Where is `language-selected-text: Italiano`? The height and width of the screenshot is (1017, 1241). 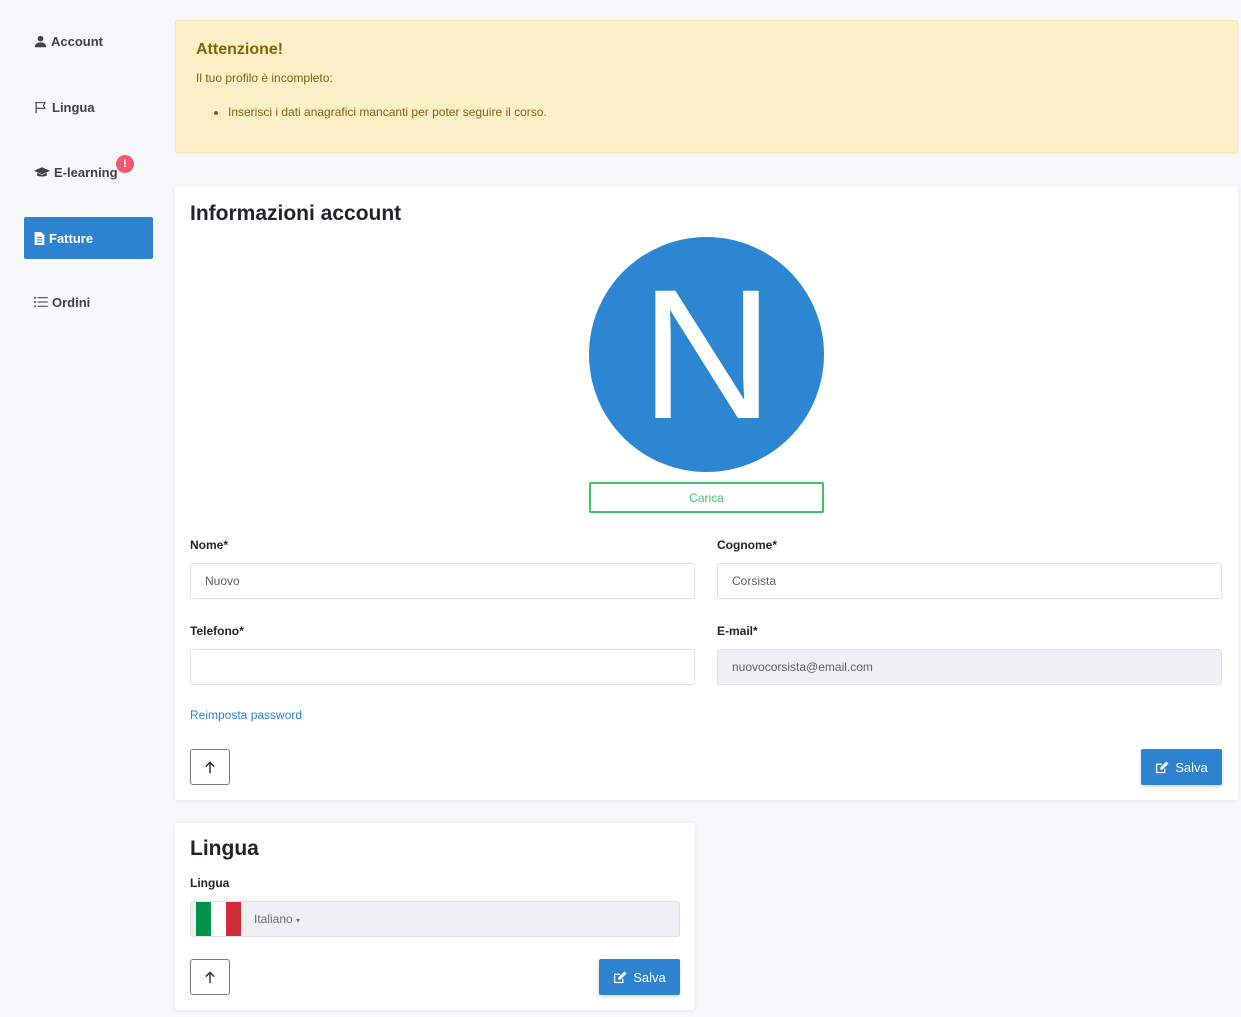
language-selected-text: Italiano is located at coordinates (273, 919).